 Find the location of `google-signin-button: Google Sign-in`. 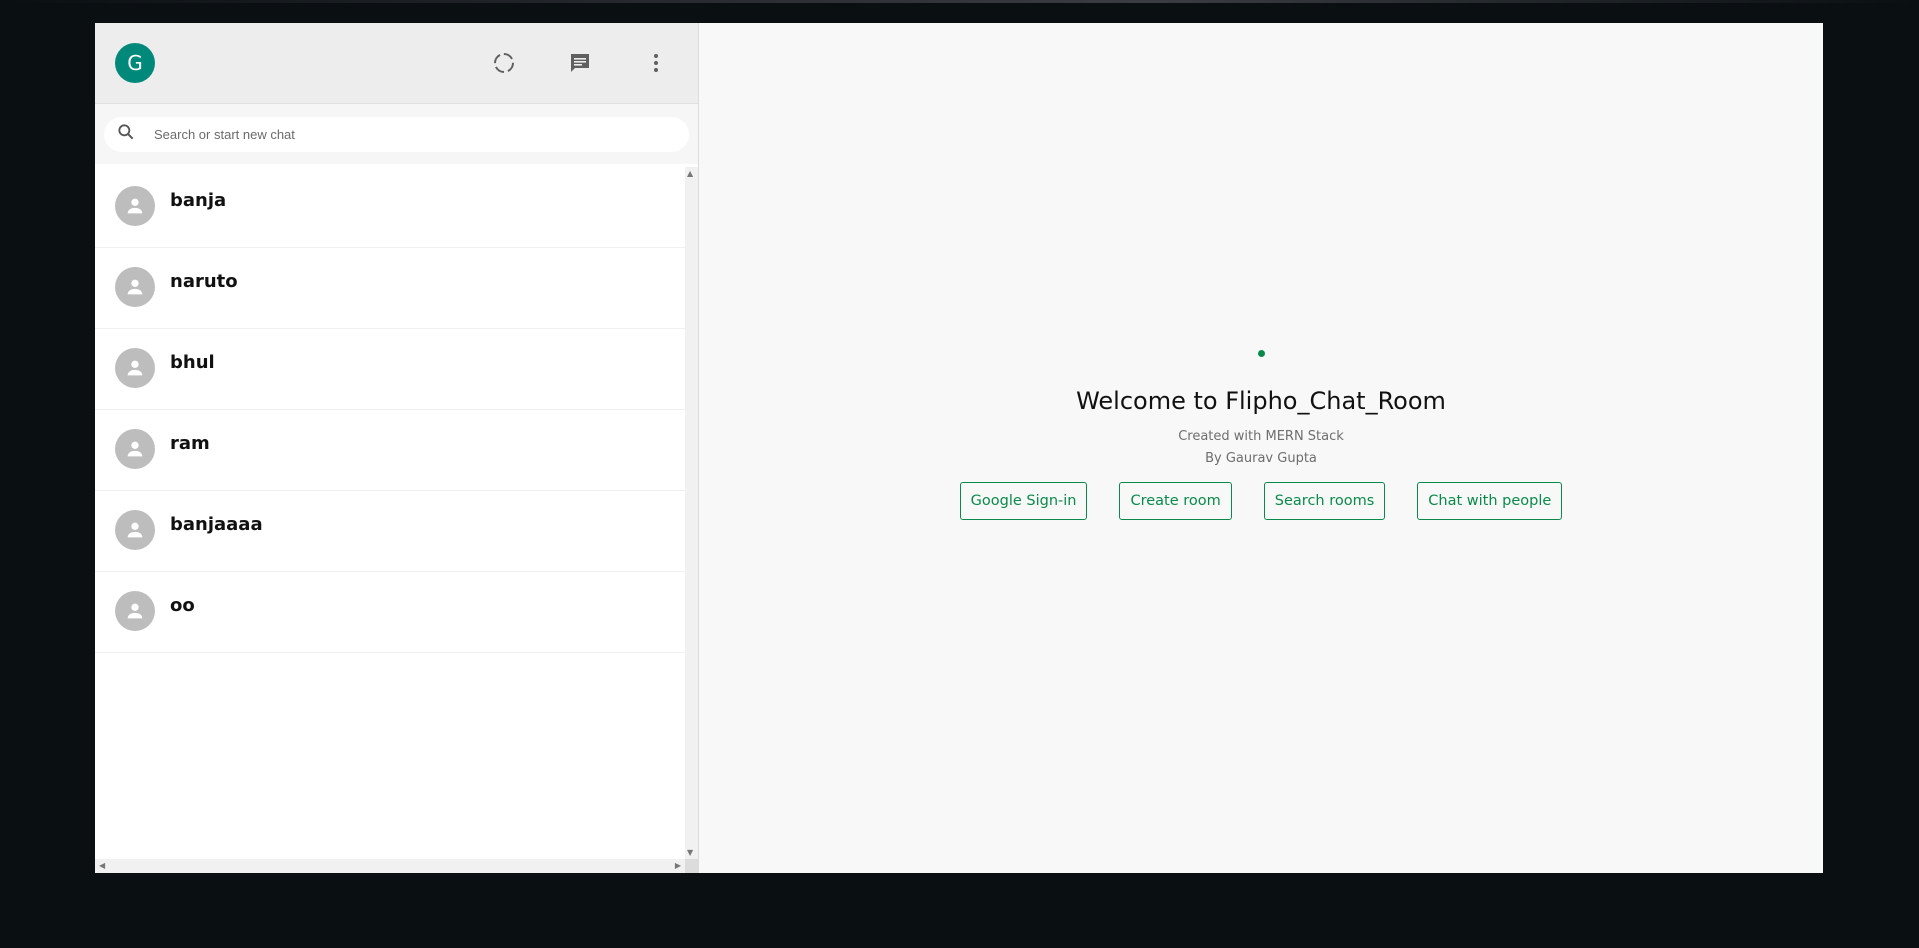

google-signin-button: Google Sign-in is located at coordinates (1023, 501).